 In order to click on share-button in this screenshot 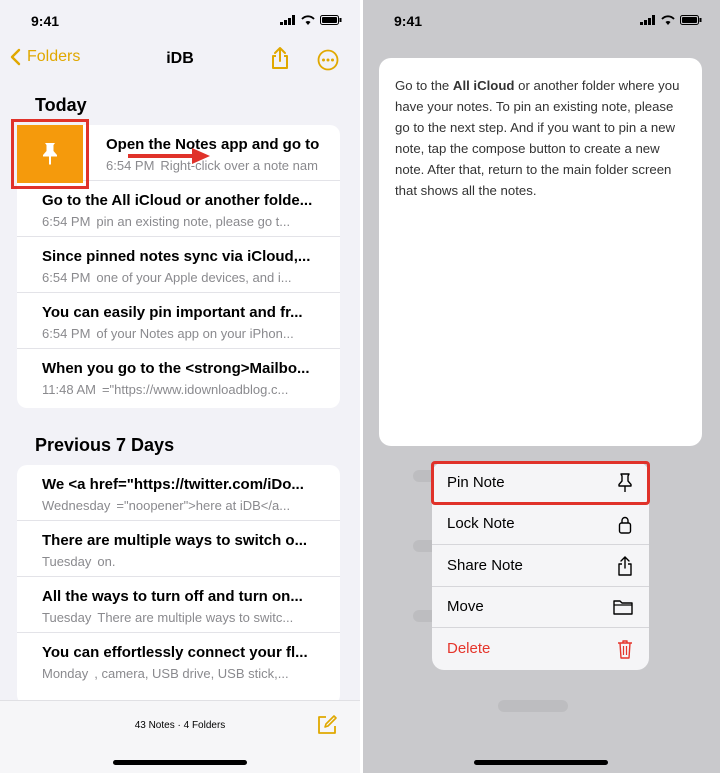, I will do `click(280, 60)`.